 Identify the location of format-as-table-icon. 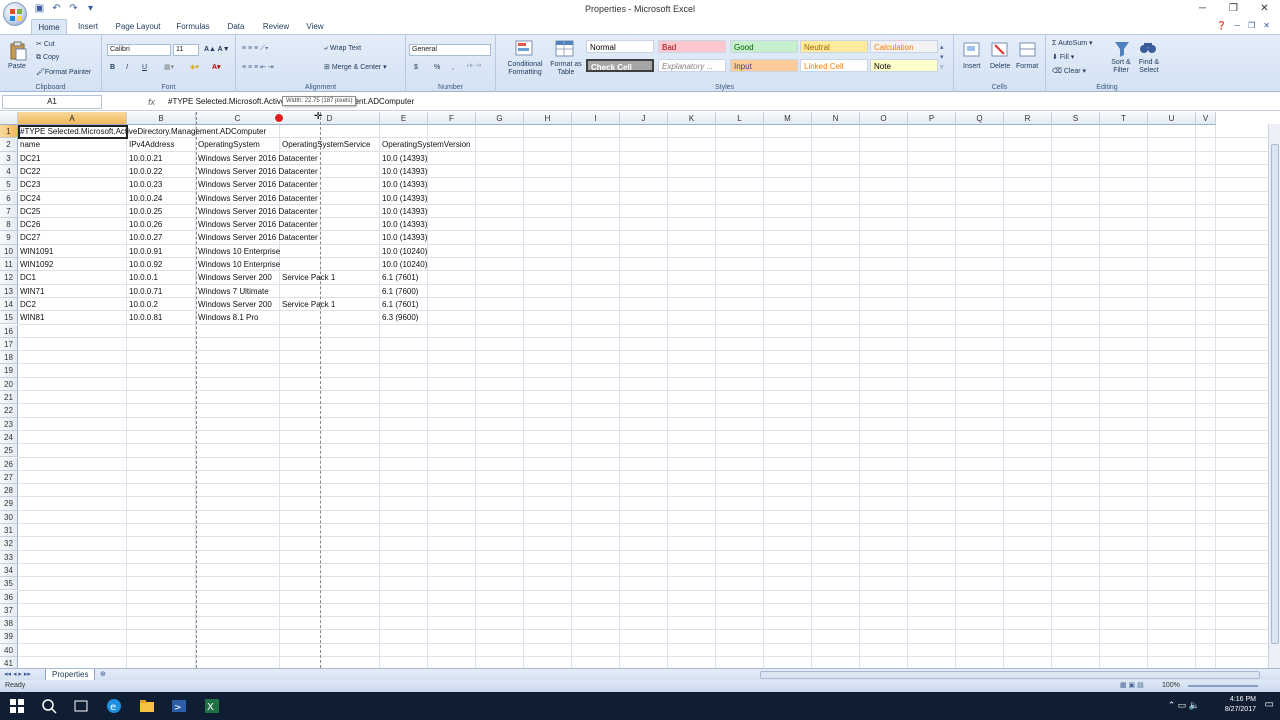
(565, 49).